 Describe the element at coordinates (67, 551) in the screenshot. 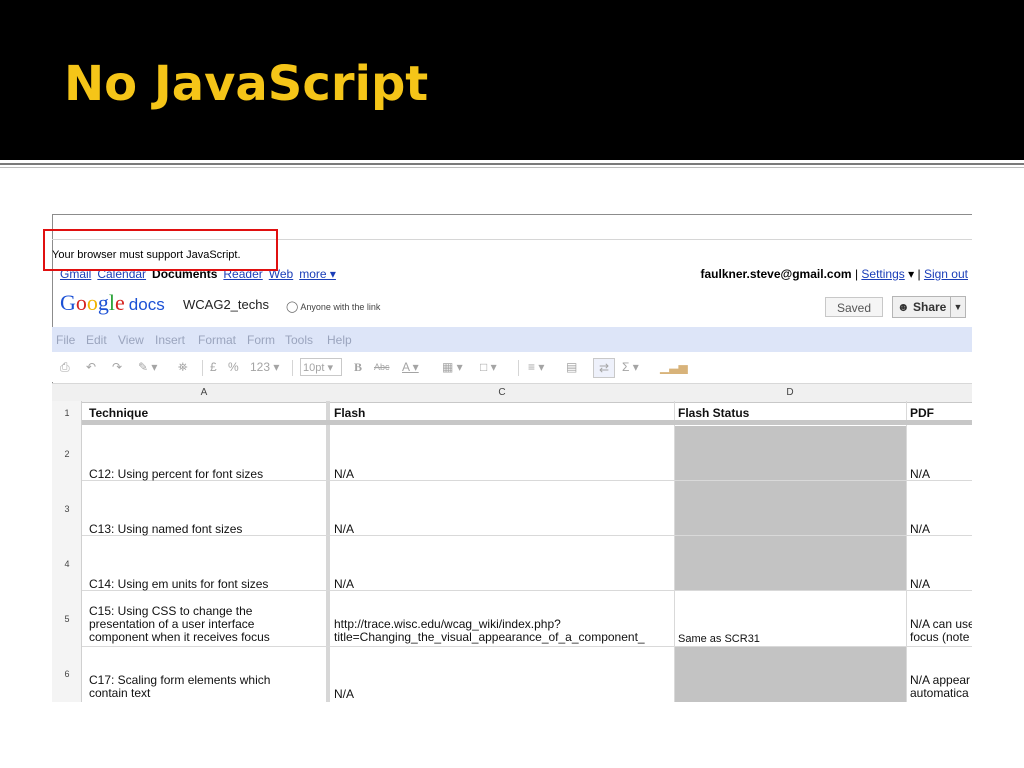

I see `row-number-gutter` at that location.